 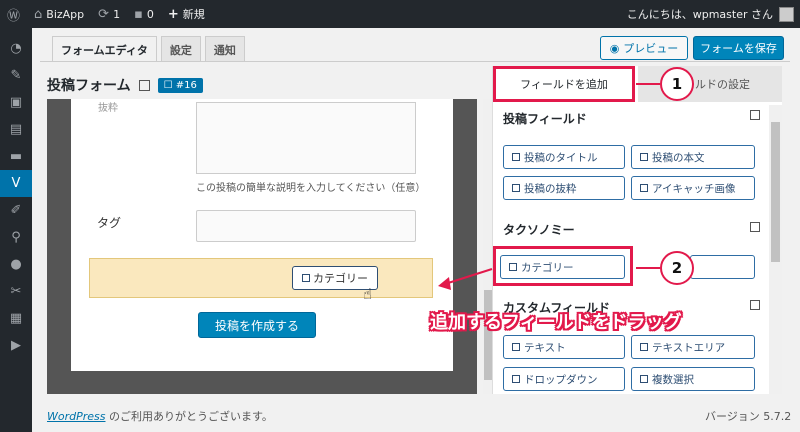 What do you see at coordinates (677, 84) in the screenshot?
I see `step1-badge: 1` at bounding box center [677, 84].